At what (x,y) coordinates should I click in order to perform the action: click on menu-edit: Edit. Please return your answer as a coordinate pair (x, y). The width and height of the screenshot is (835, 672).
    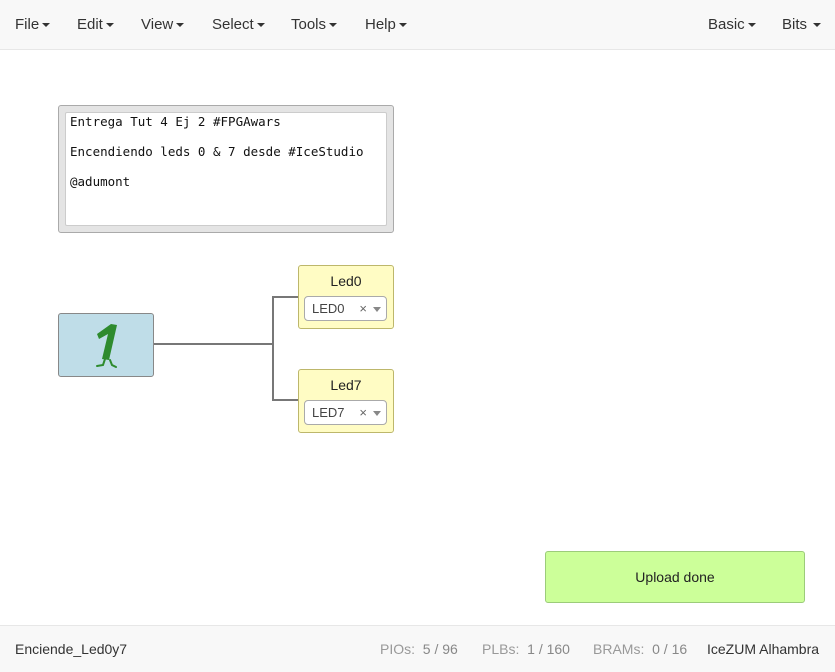
    Looking at the image, I should click on (95, 25).